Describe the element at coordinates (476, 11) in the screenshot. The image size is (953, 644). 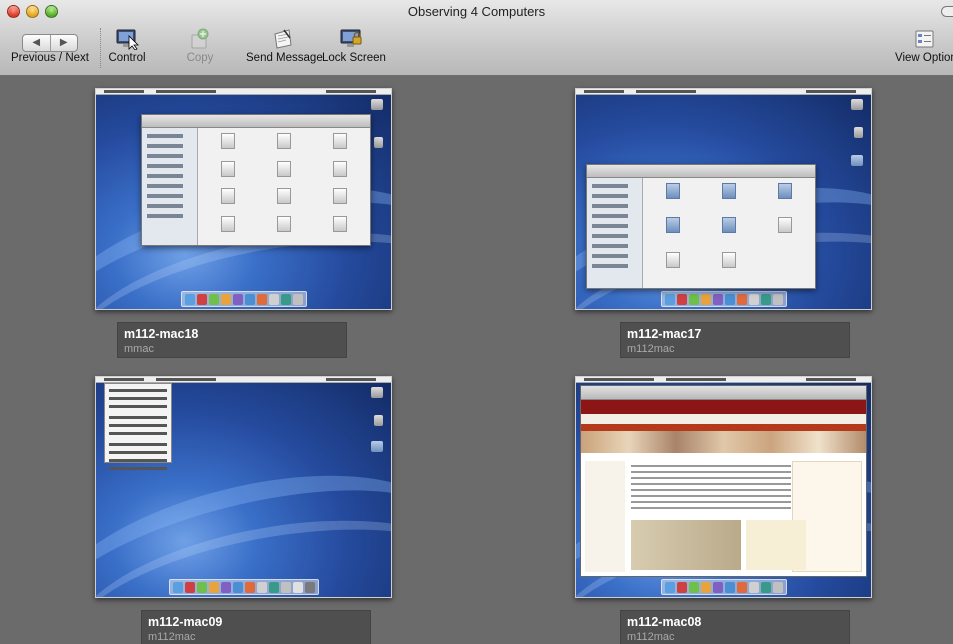
I see `window-title: Observing 4 Computers` at that location.